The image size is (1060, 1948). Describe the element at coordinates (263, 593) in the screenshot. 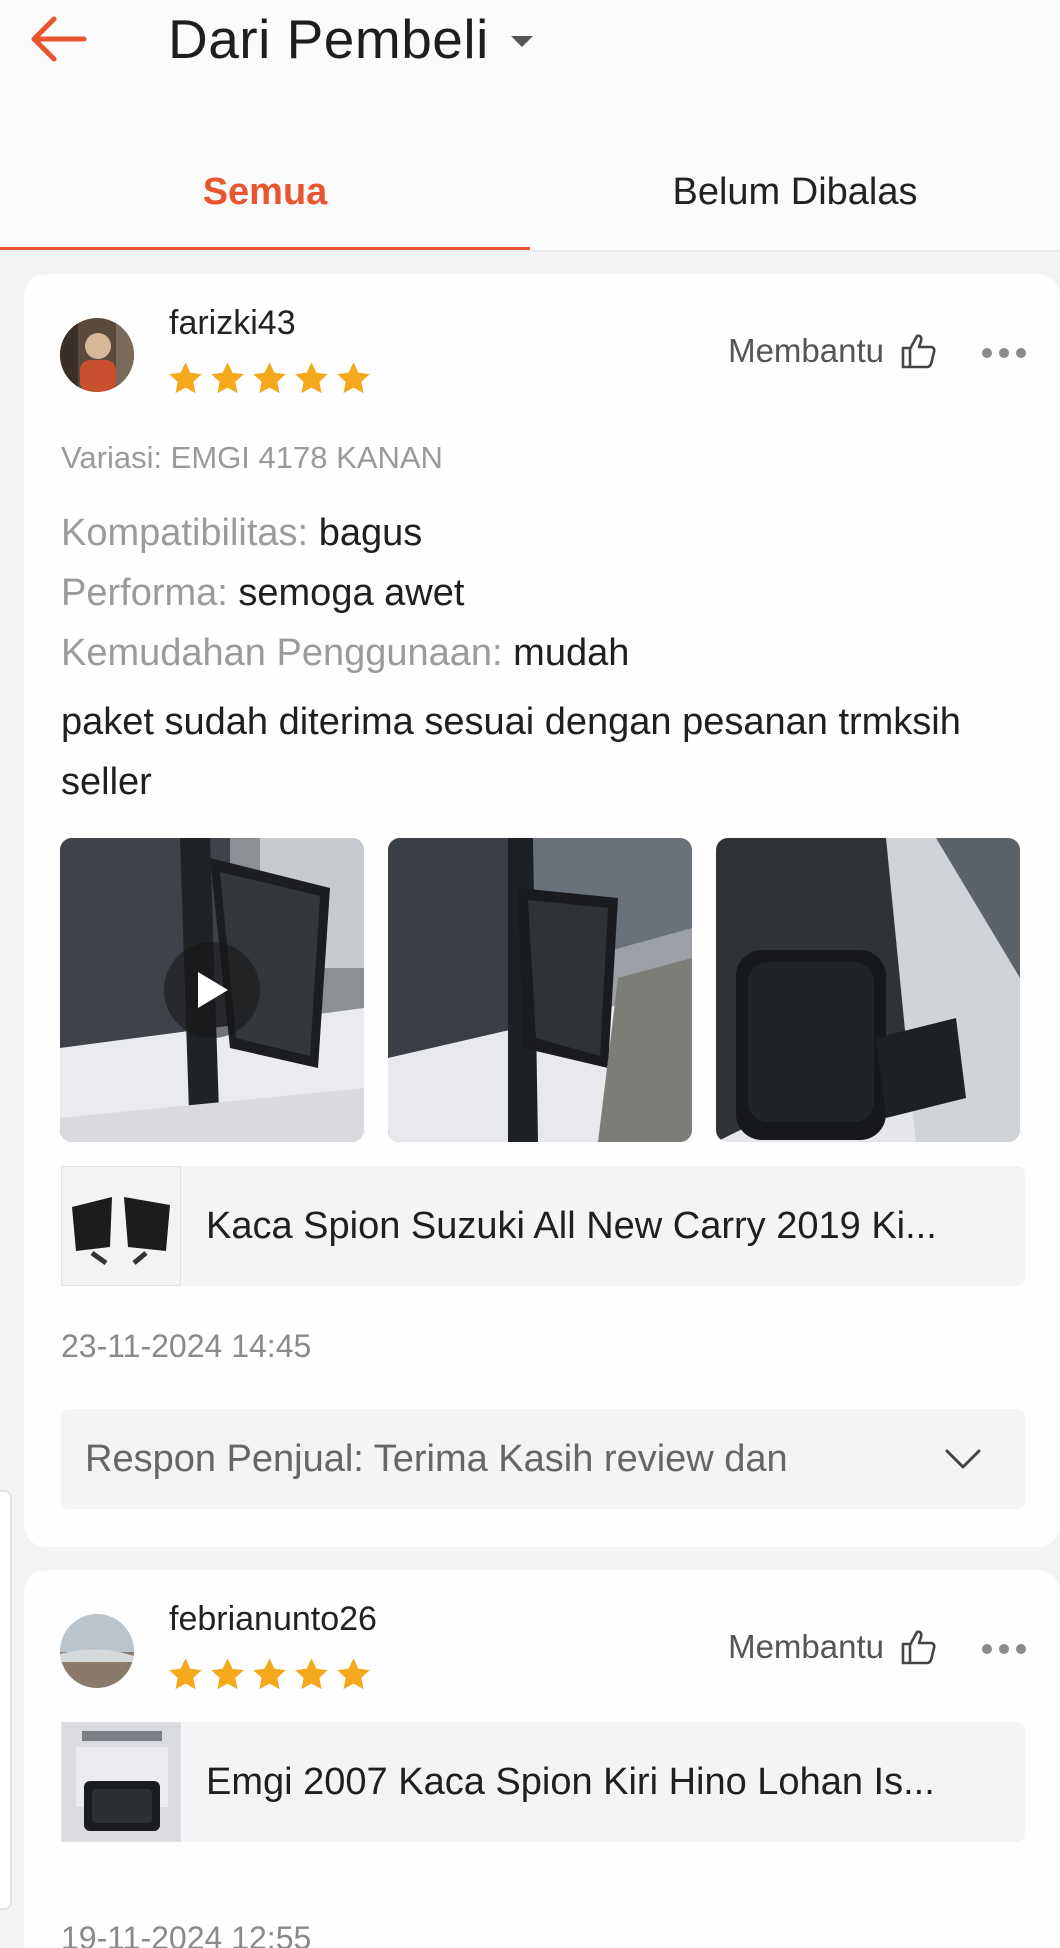

I see `attribute-performance: Performa: semoga awet` at that location.